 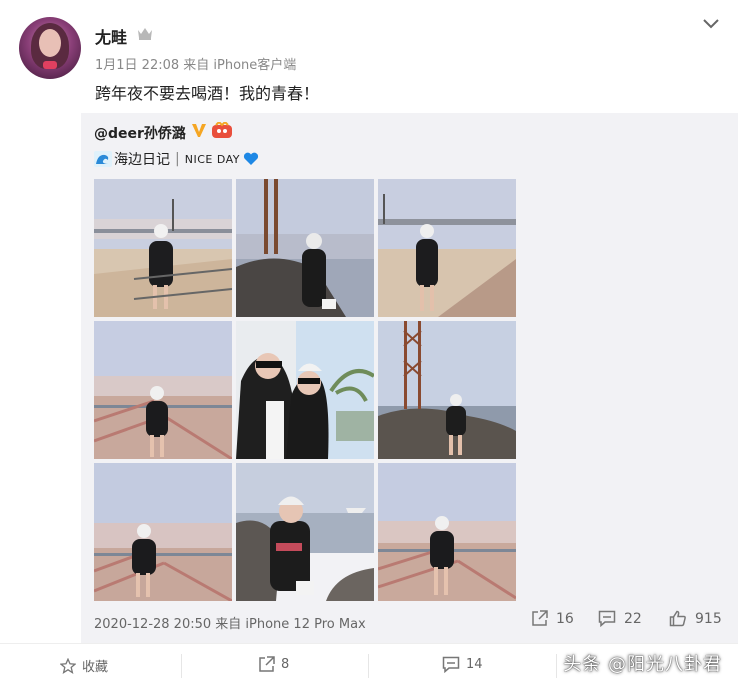 I want to click on avatar, so click(x=50, y=48).